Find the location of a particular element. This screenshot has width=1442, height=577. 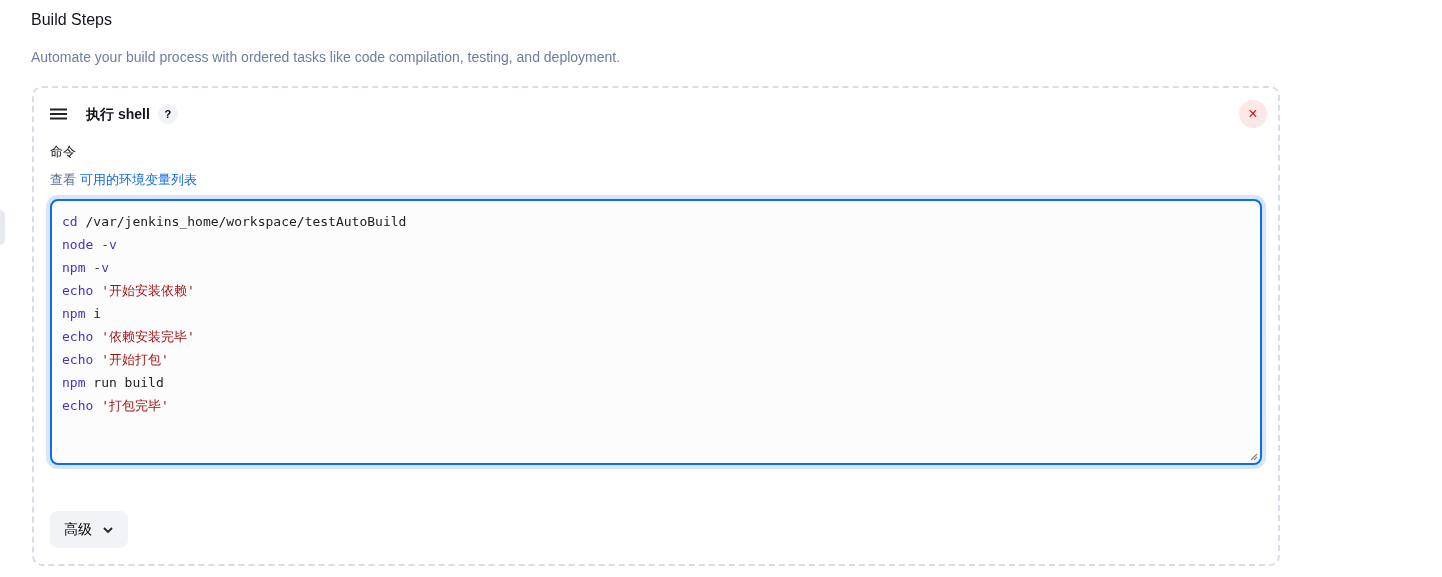

section-description: Automate your build process with ordered tasks like code compilation, testing, and deployment. is located at coordinates (326, 57).